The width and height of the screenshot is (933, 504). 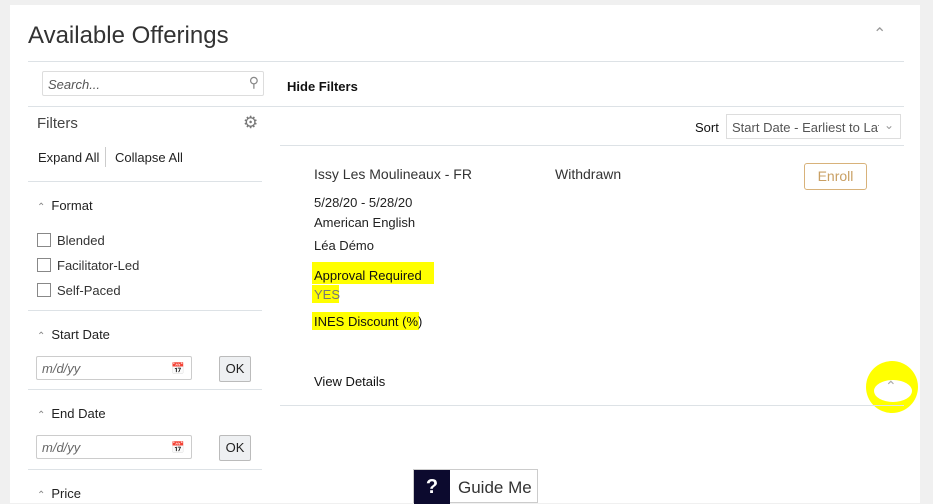 I want to click on approval-required-label: Approval Required, so click(x=368, y=275).